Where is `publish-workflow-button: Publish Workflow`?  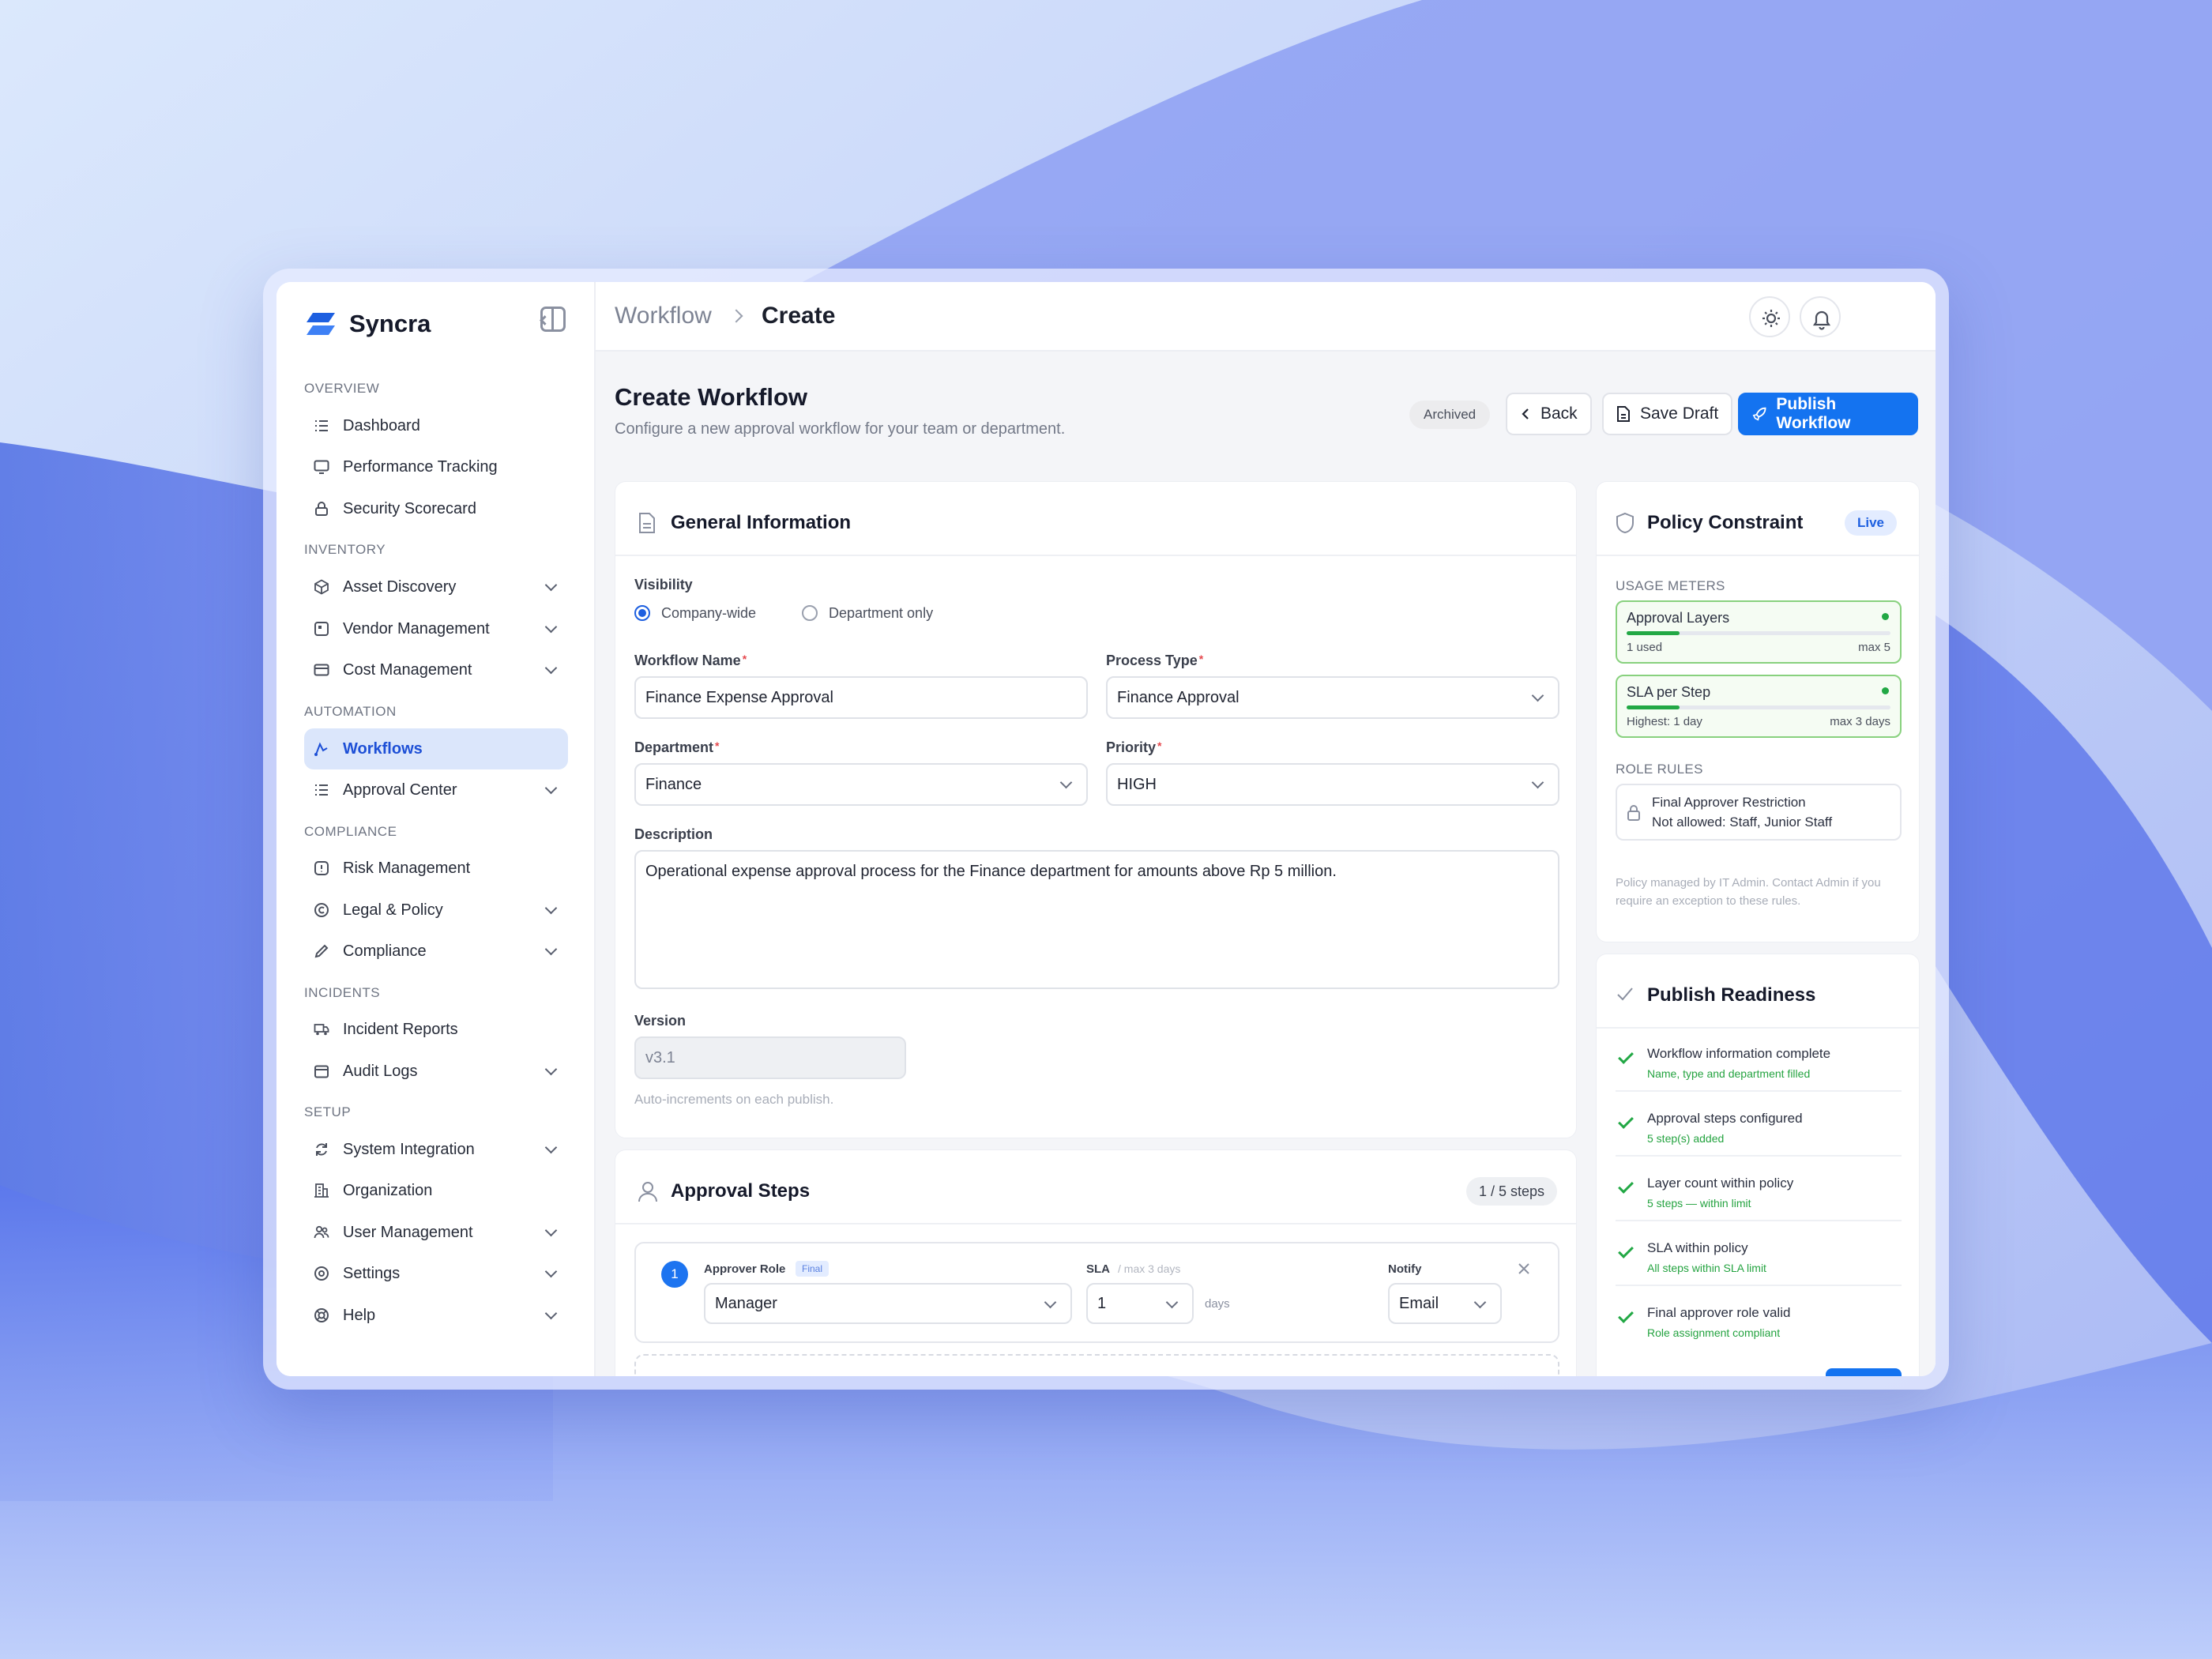 publish-workflow-button: Publish Workflow is located at coordinates (1828, 414).